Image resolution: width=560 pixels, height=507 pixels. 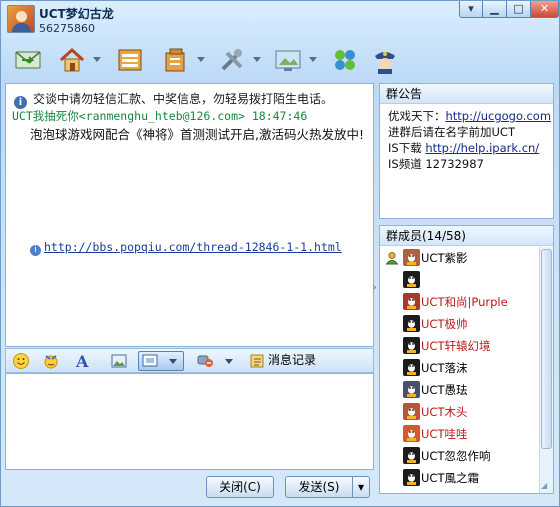 I want to click on font-icon: A, so click(x=83, y=361).